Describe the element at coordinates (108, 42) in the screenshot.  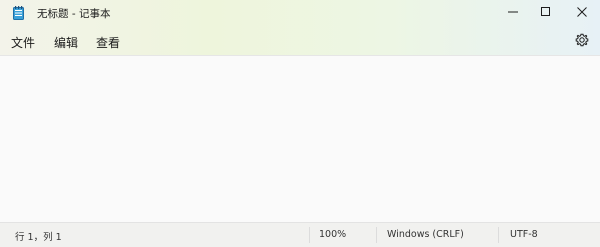
I see `menu-view: 查看` at that location.